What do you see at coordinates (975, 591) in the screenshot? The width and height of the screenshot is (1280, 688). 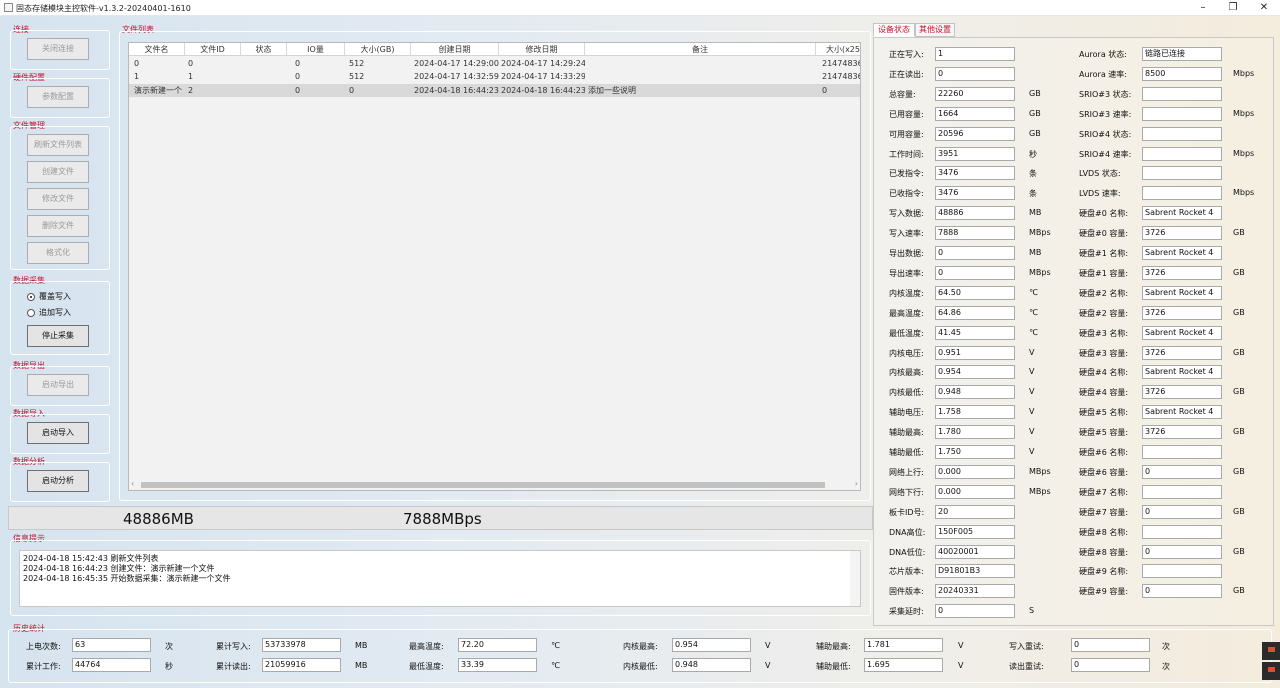 I see `field-value: 20240331` at bounding box center [975, 591].